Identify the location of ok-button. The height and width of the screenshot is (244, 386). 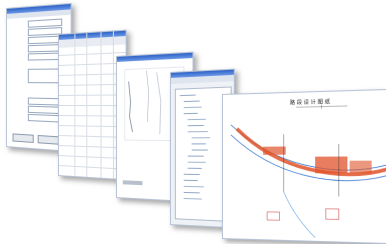
(23, 138).